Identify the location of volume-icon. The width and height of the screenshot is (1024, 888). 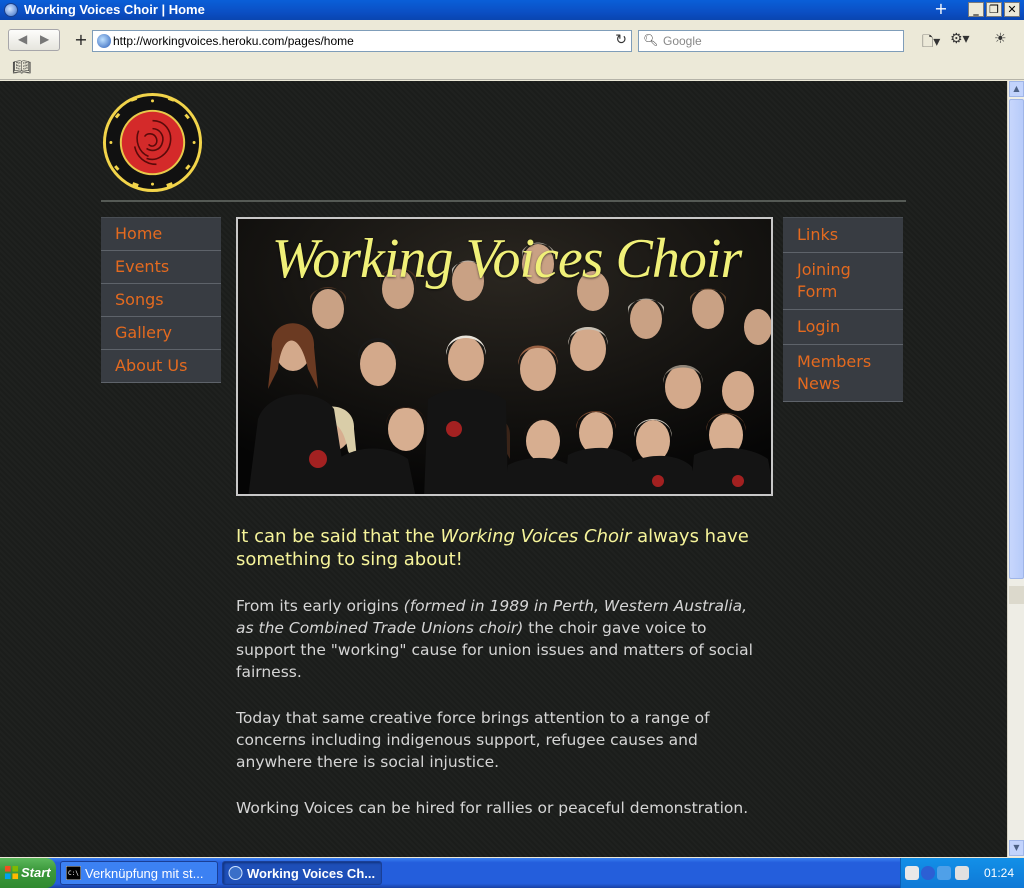
(944, 873).